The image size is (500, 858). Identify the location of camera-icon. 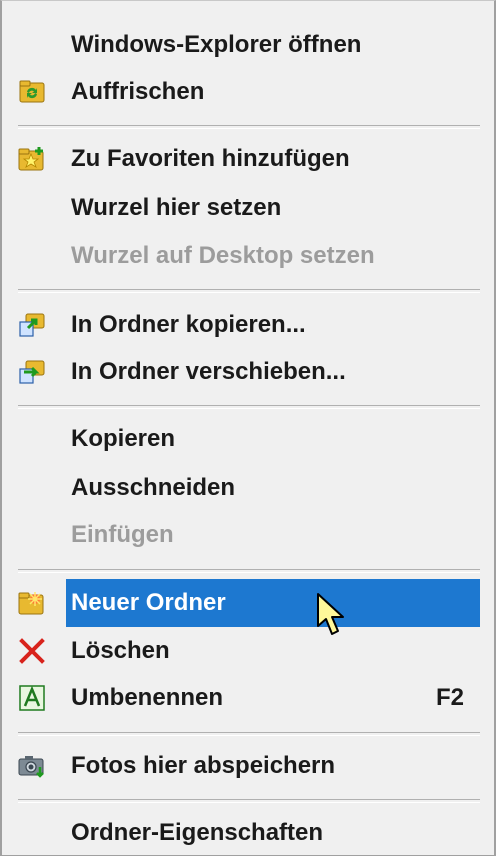
(32, 766).